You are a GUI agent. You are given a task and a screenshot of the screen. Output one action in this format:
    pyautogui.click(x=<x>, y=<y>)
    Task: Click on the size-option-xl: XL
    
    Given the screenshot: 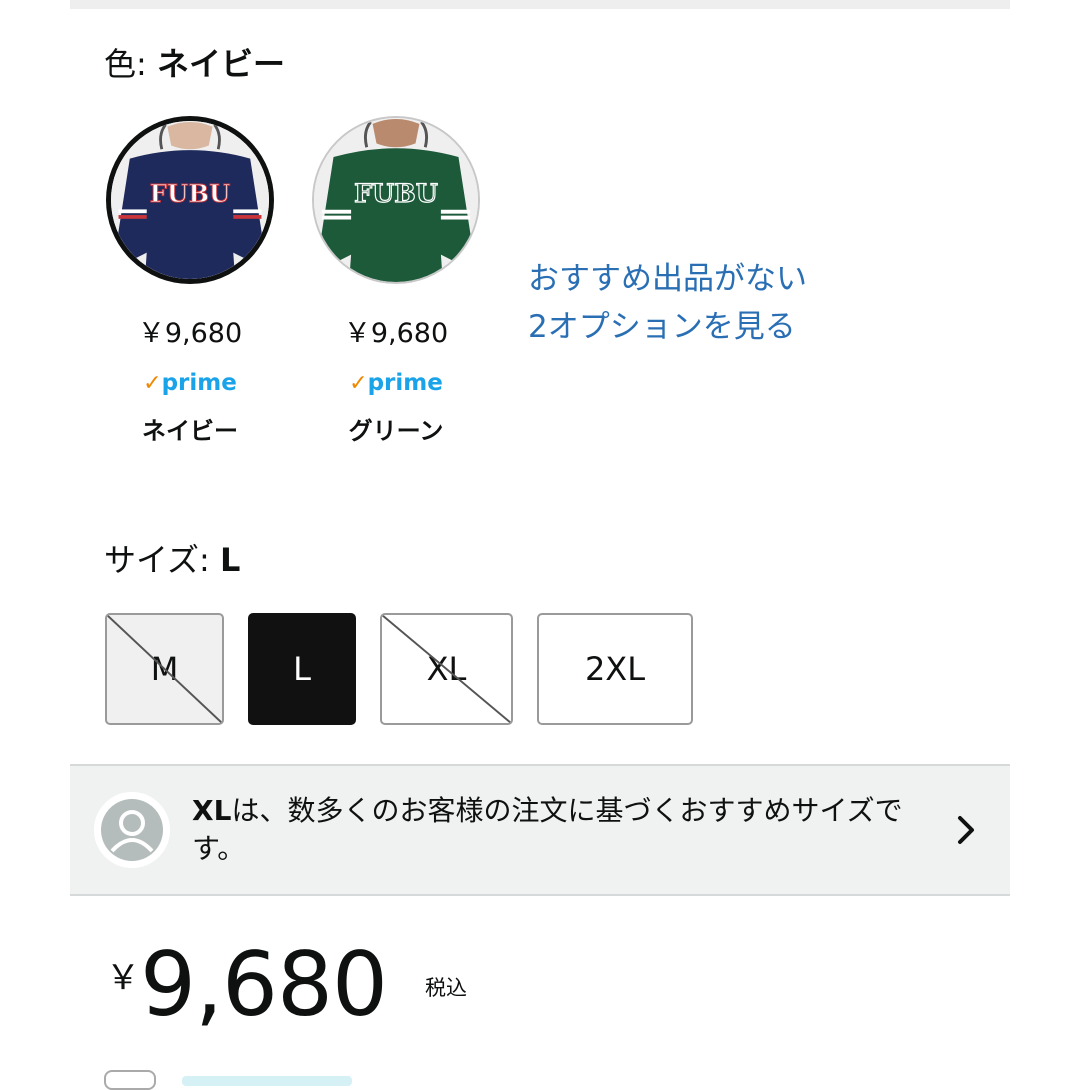 What is the action you would take?
    pyautogui.click(x=446, y=669)
    